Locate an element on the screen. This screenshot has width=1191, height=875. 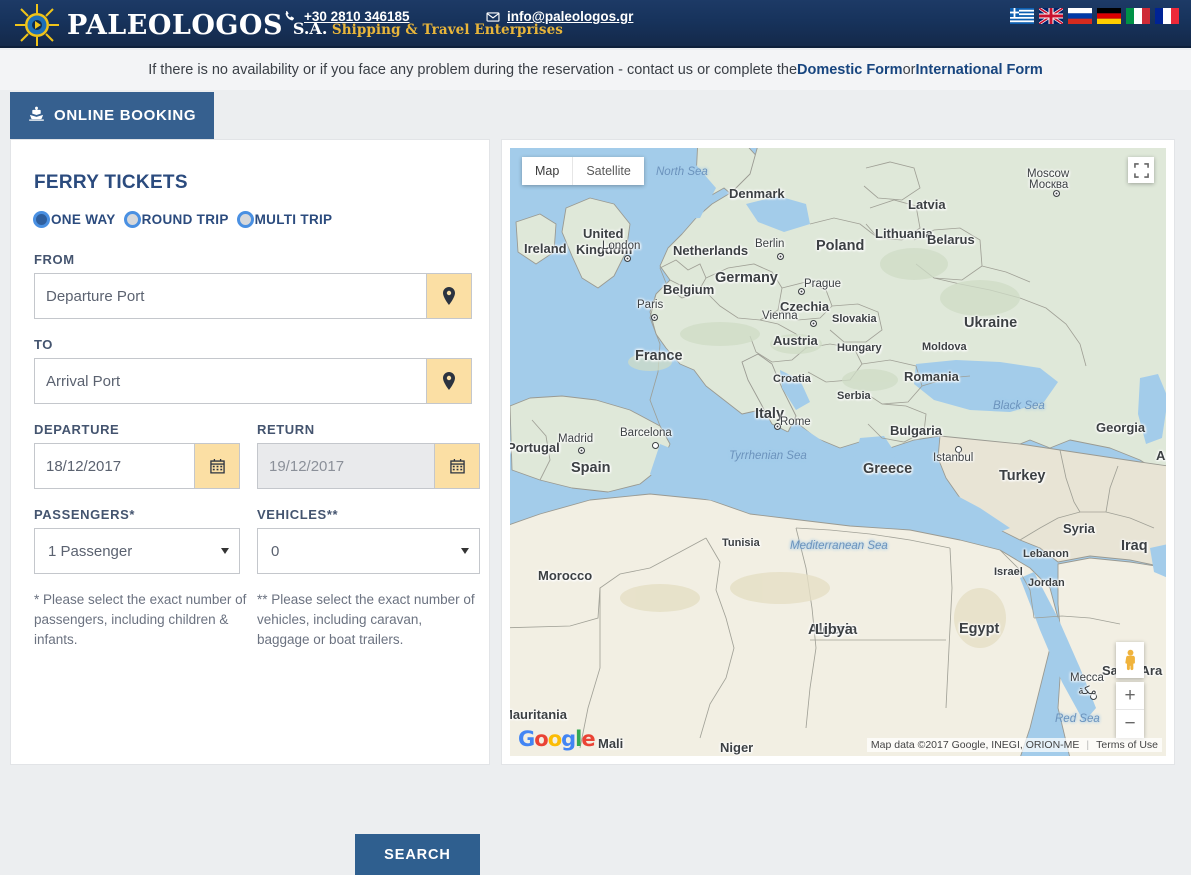
radio-indicator-multi-trip is located at coordinates (245, 219).